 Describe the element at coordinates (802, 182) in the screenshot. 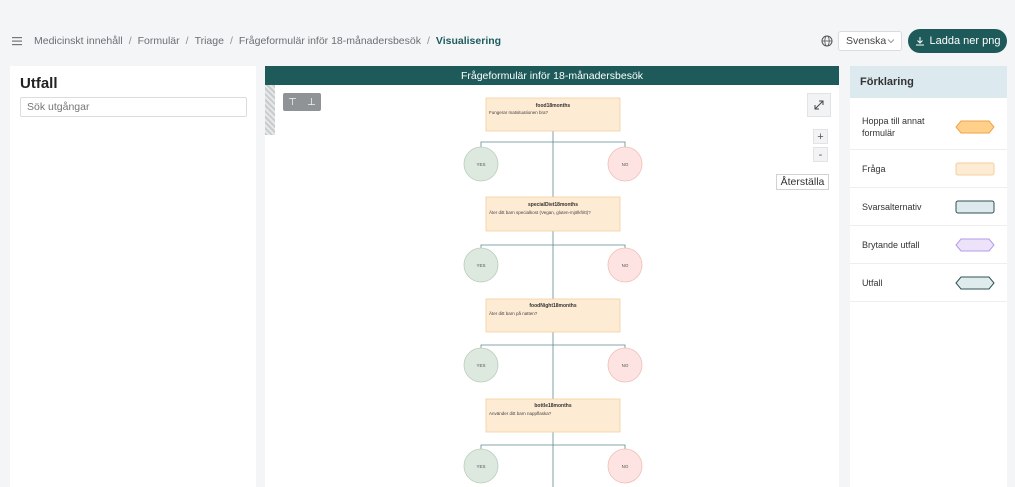

I see `reset-button: Återställa` at that location.